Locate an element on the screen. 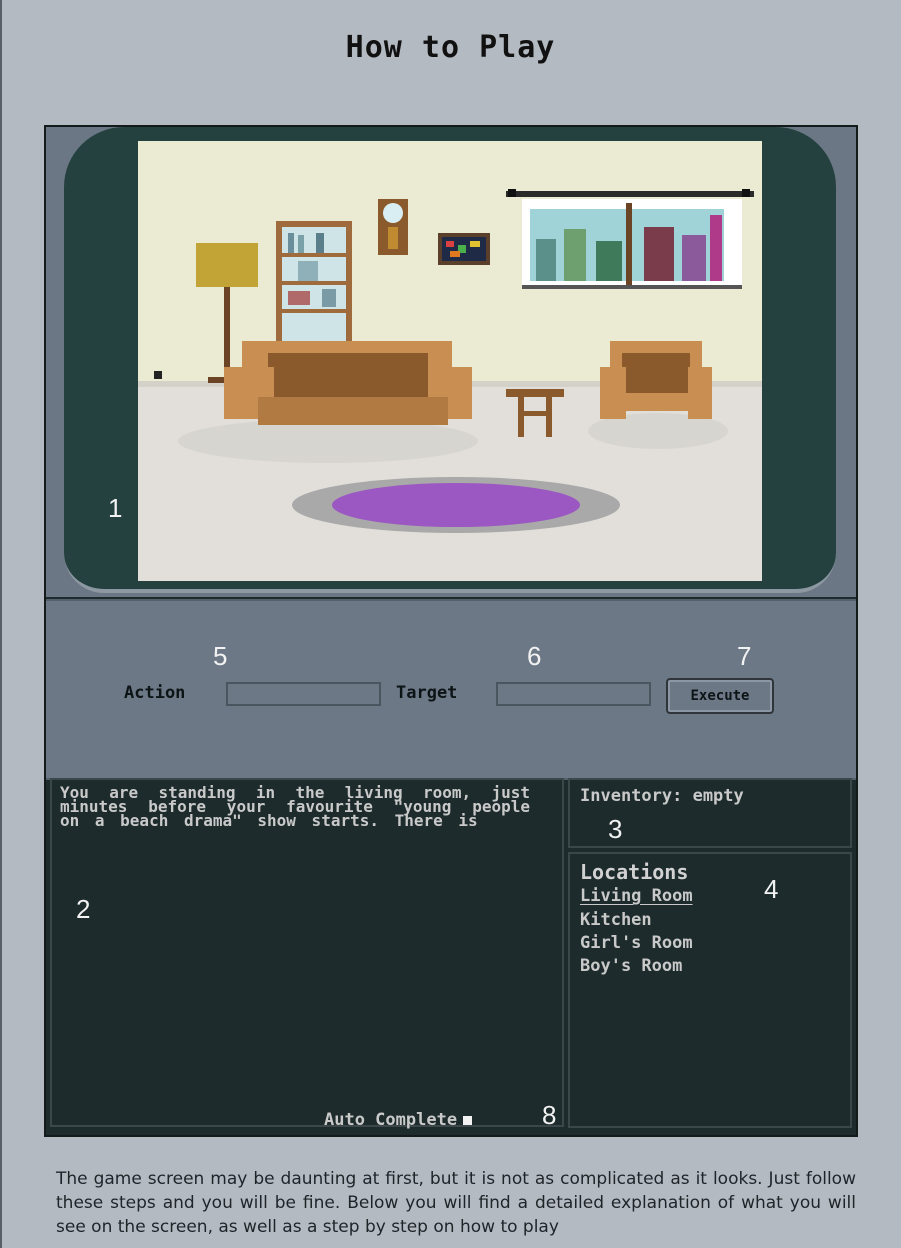 The image size is (901, 1248). location-kitchen: Kitchen is located at coordinates (616, 920).